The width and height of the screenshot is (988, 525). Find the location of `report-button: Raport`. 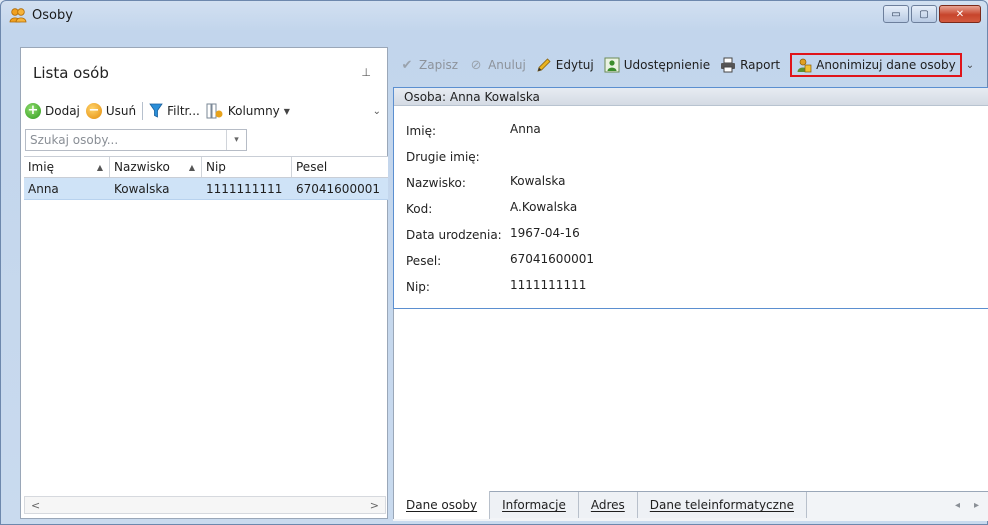

report-button: Raport is located at coordinates (750, 65).